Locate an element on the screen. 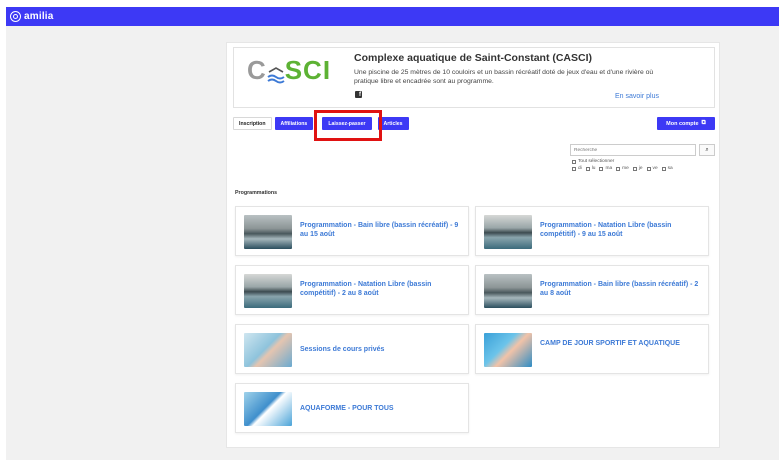  tab-articles: Articles is located at coordinates (393, 123).